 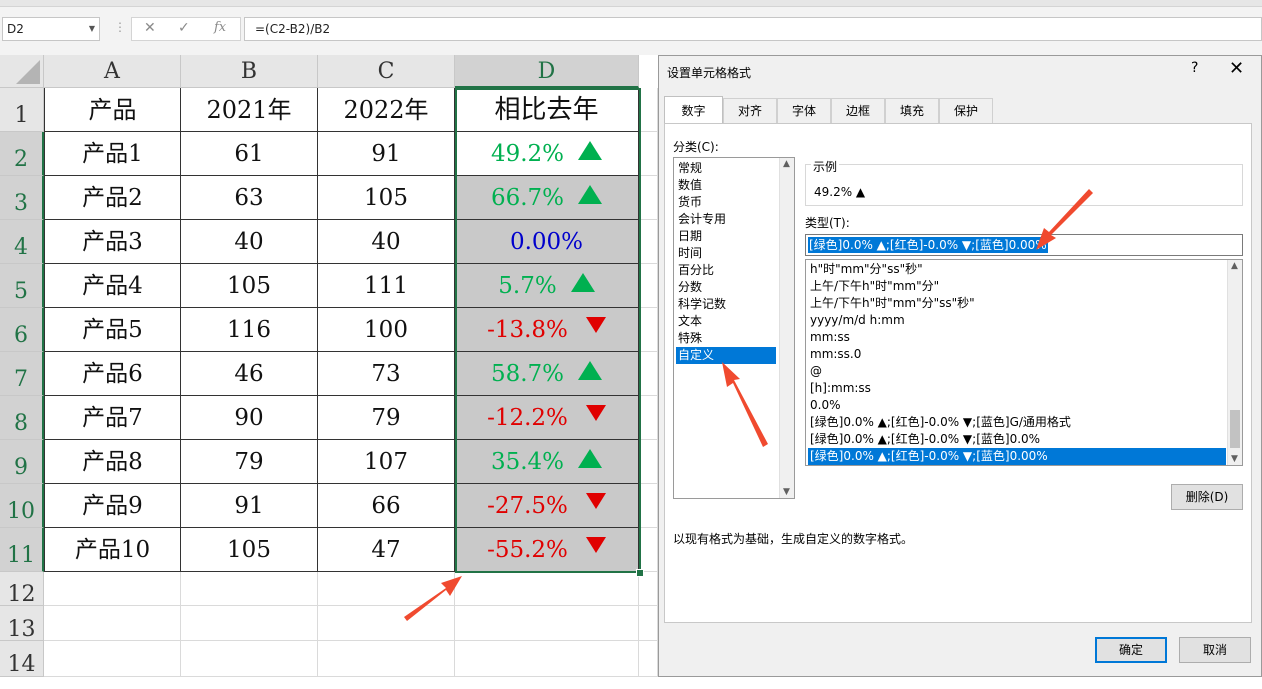 I want to click on fx-icon: fx, so click(x=220, y=27).